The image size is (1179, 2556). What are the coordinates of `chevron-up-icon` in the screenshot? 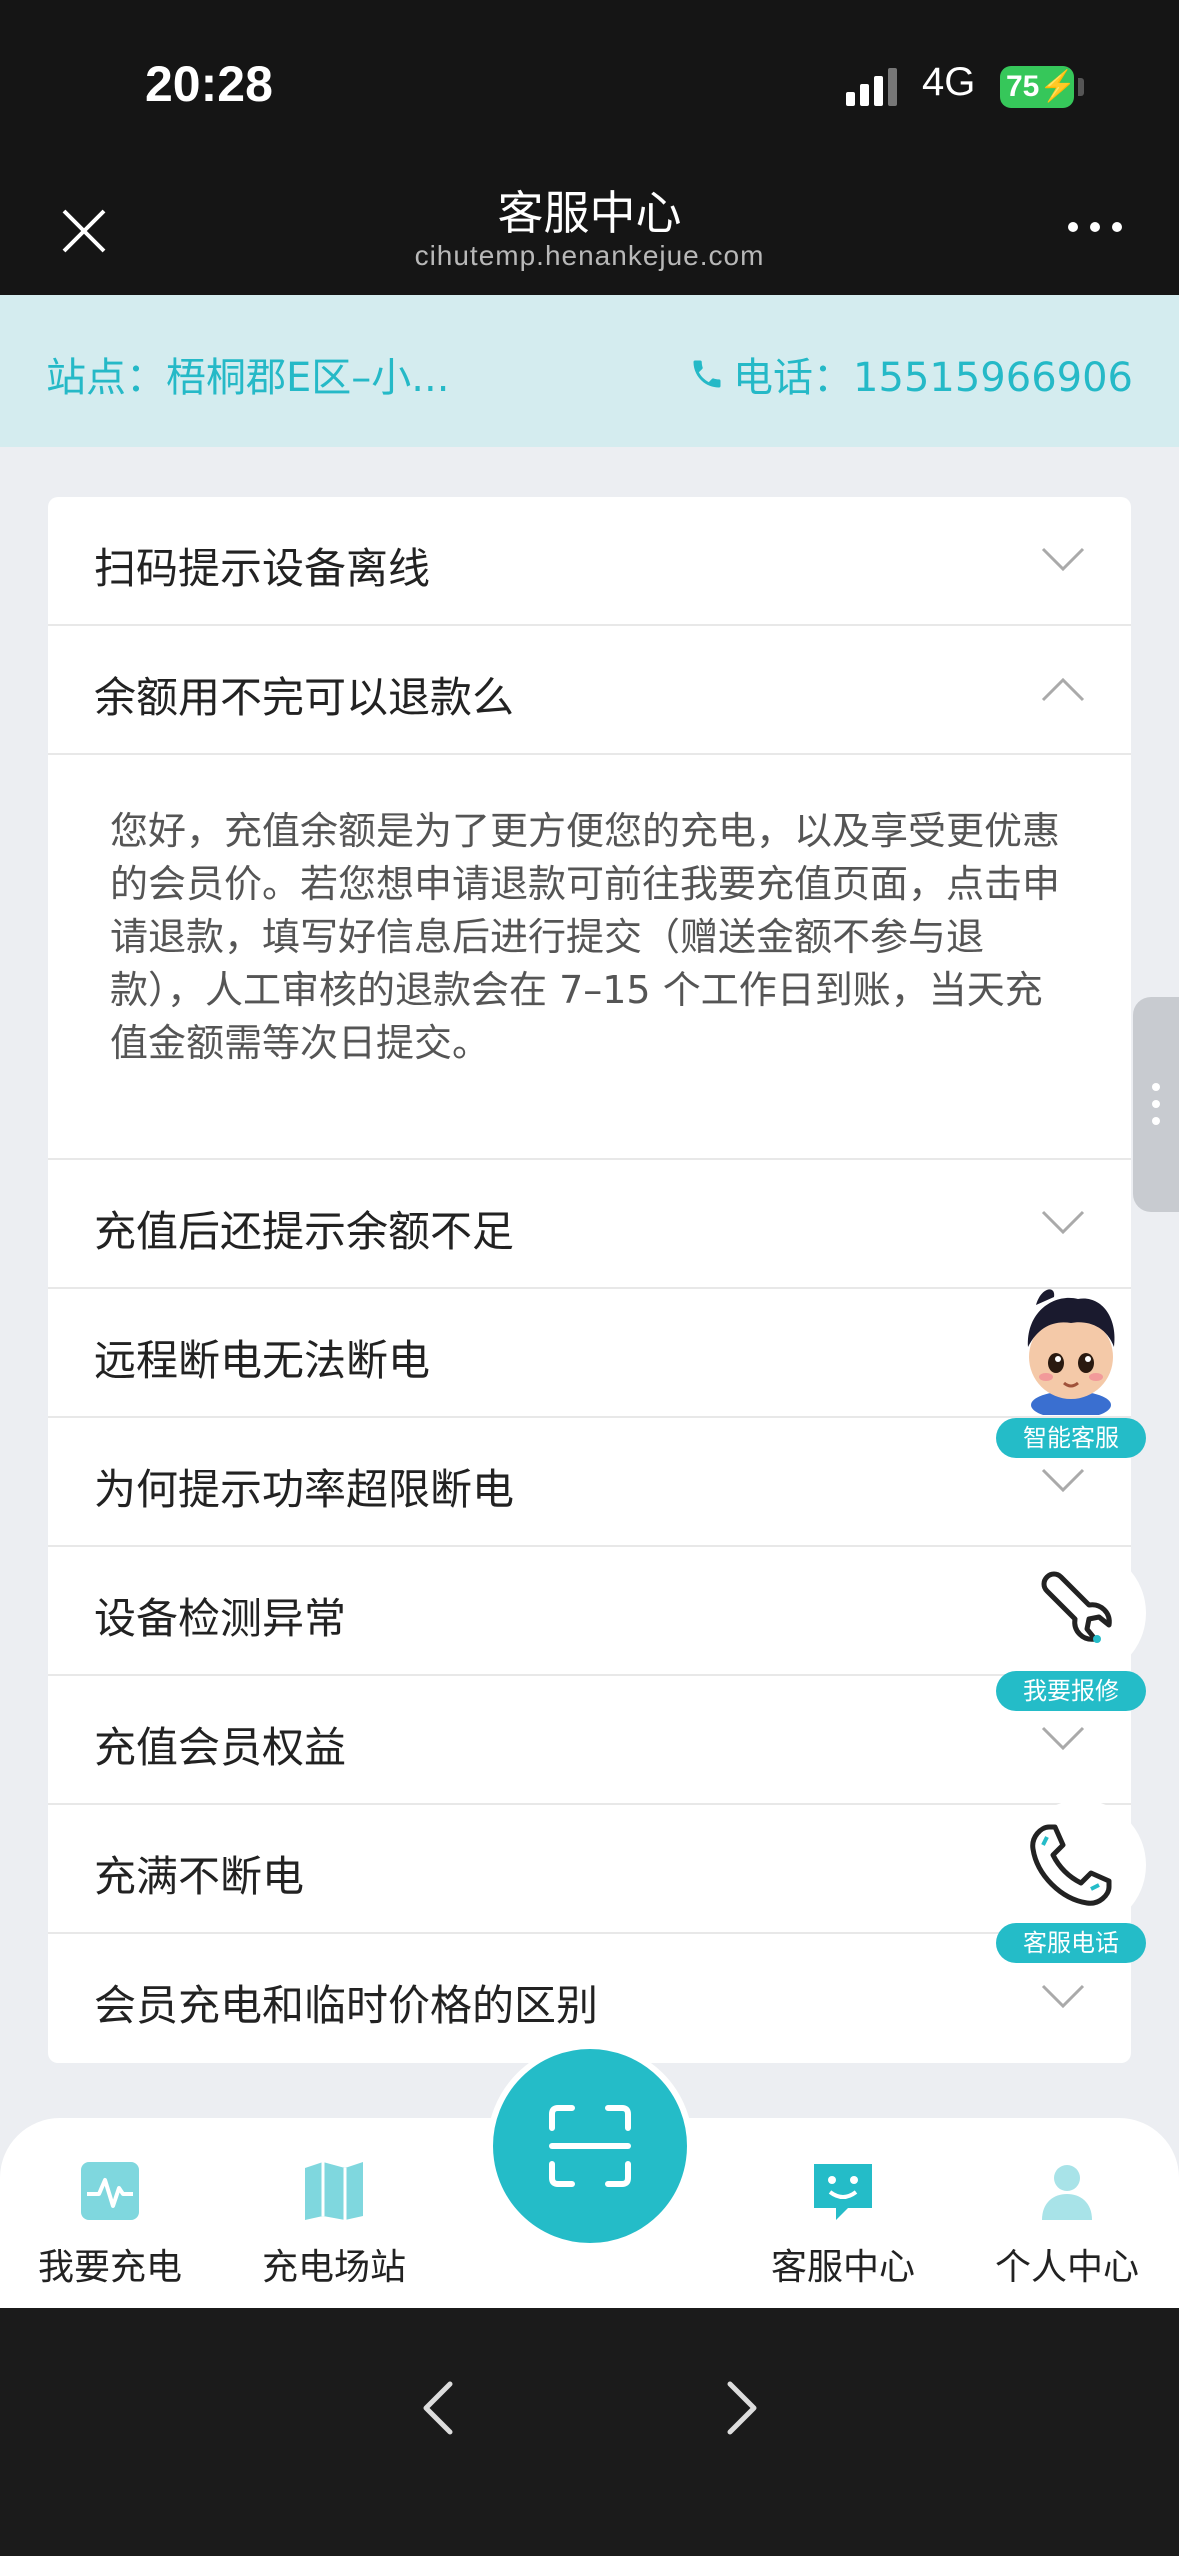 It's located at (1063, 689).